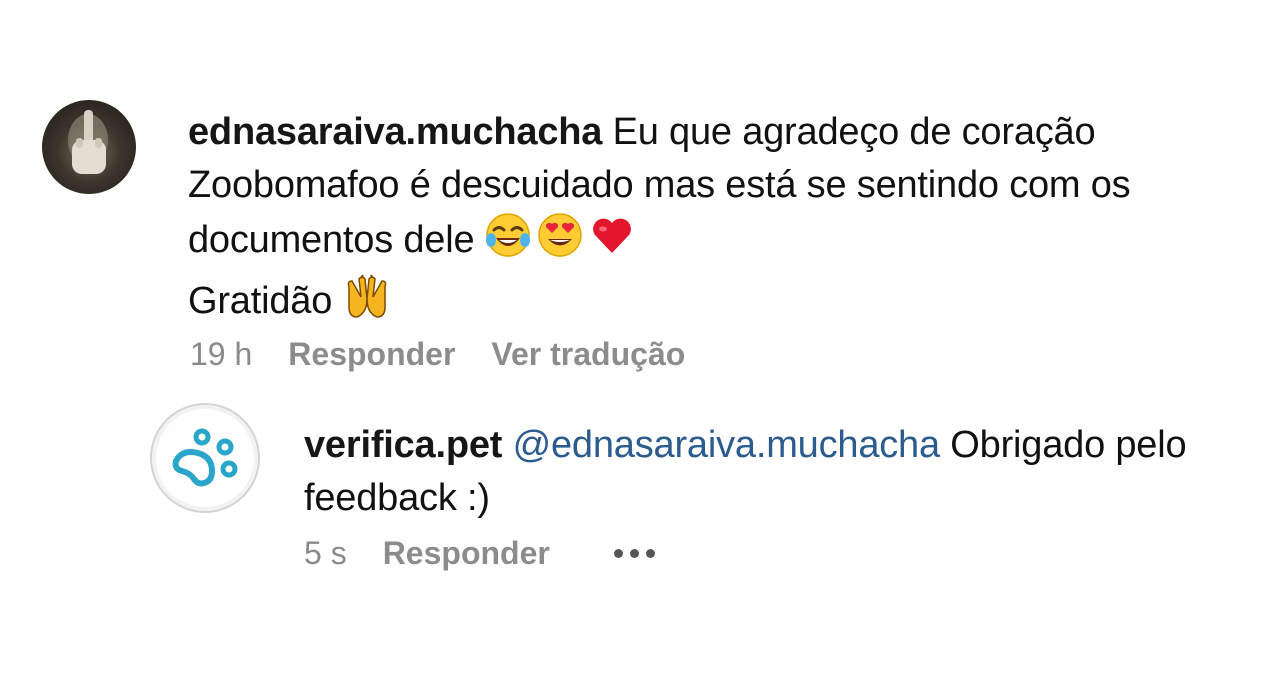 The image size is (1280, 698). Describe the element at coordinates (634, 553) in the screenshot. I see `more-options-icon` at that location.